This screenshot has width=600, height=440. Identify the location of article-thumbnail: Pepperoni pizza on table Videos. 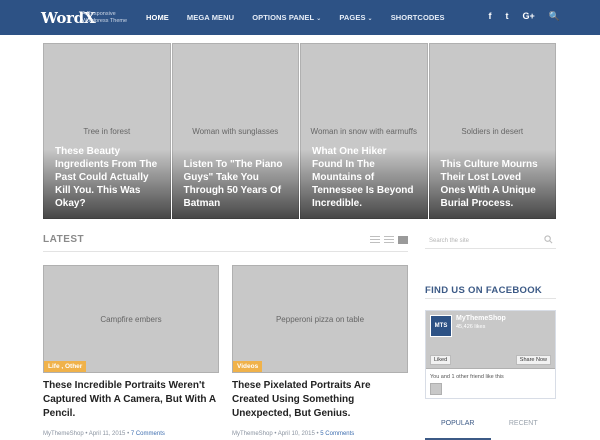
(320, 319).